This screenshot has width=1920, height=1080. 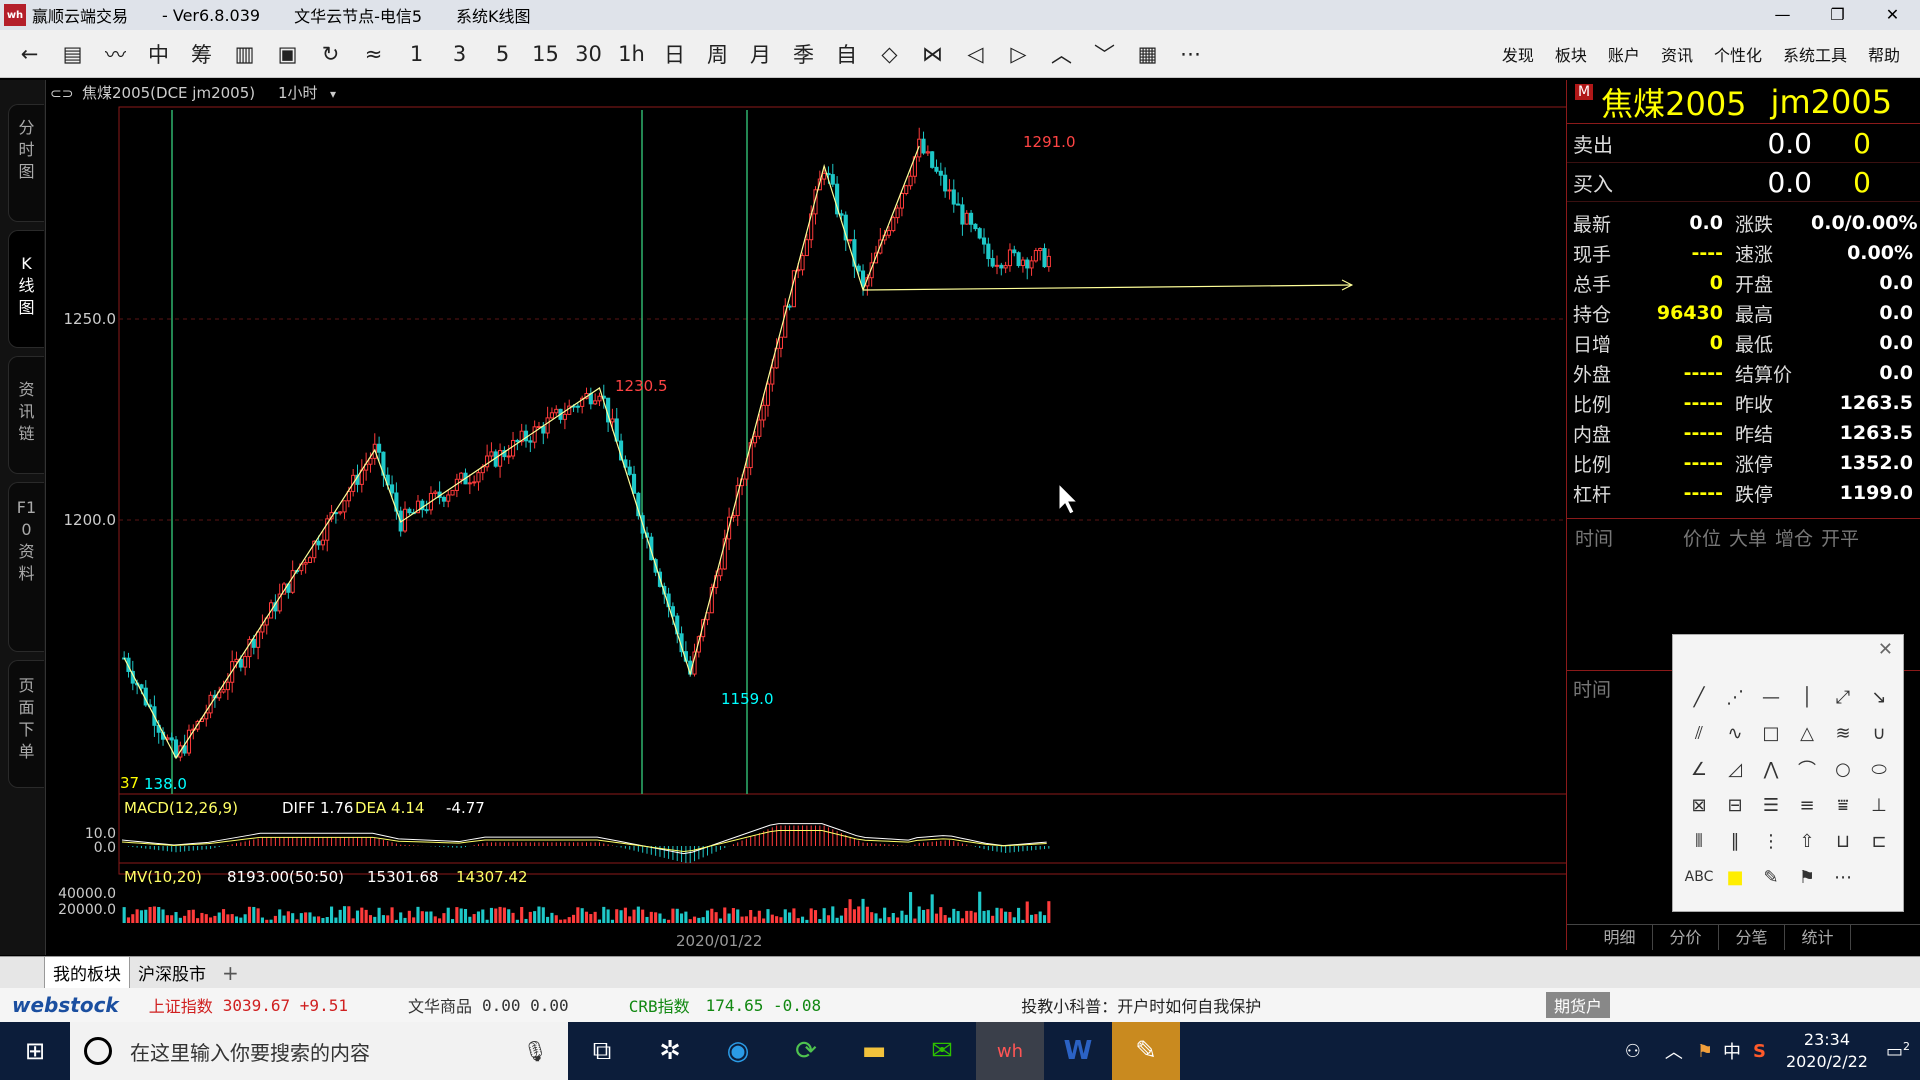 What do you see at coordinates (1759, 1051) in the screenshot?
I see `sogou-icon: S` at bounding box center [1759, 1051].